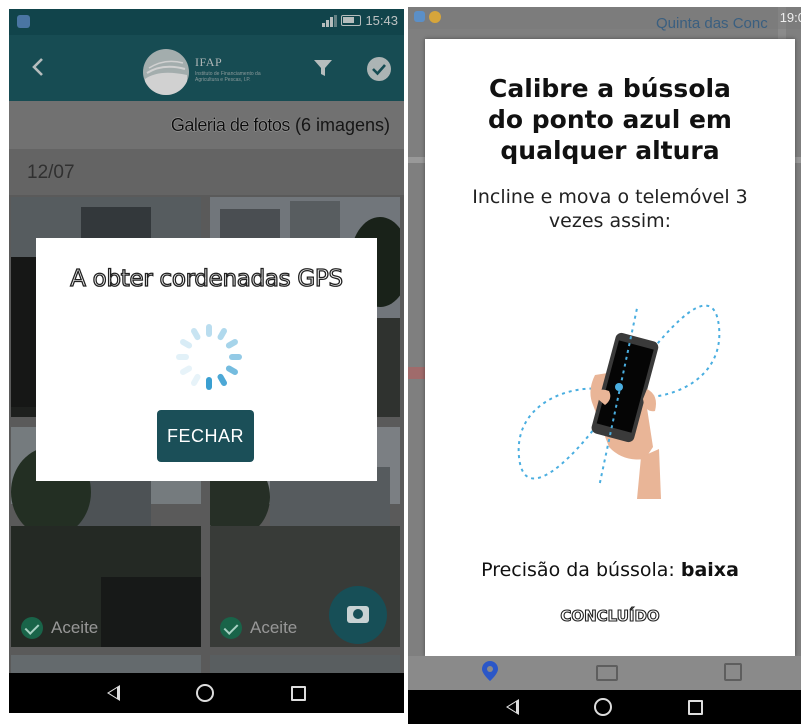  I want to click on done-button: CONCLUÍDO, so click(610, 619).